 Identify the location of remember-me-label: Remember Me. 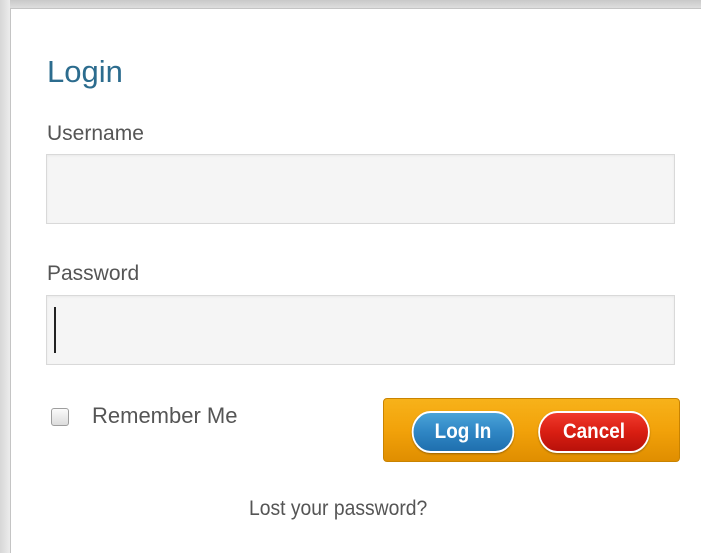
(164, 416).